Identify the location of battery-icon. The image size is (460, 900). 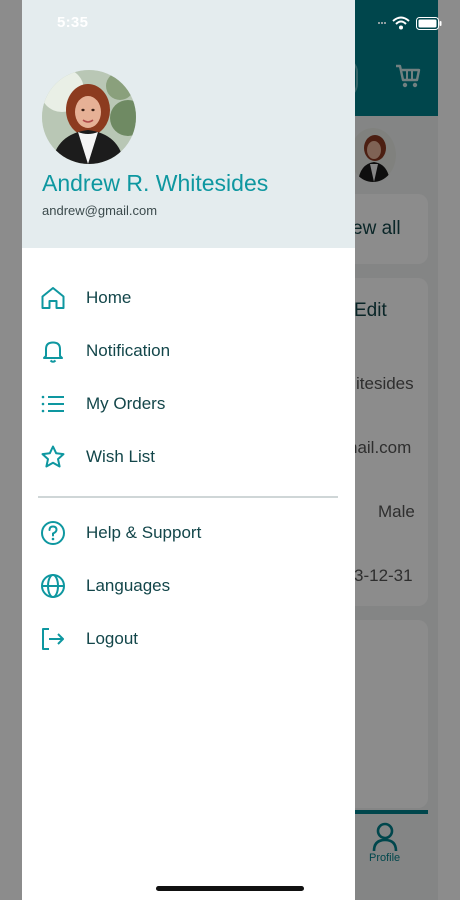
(429, 23).